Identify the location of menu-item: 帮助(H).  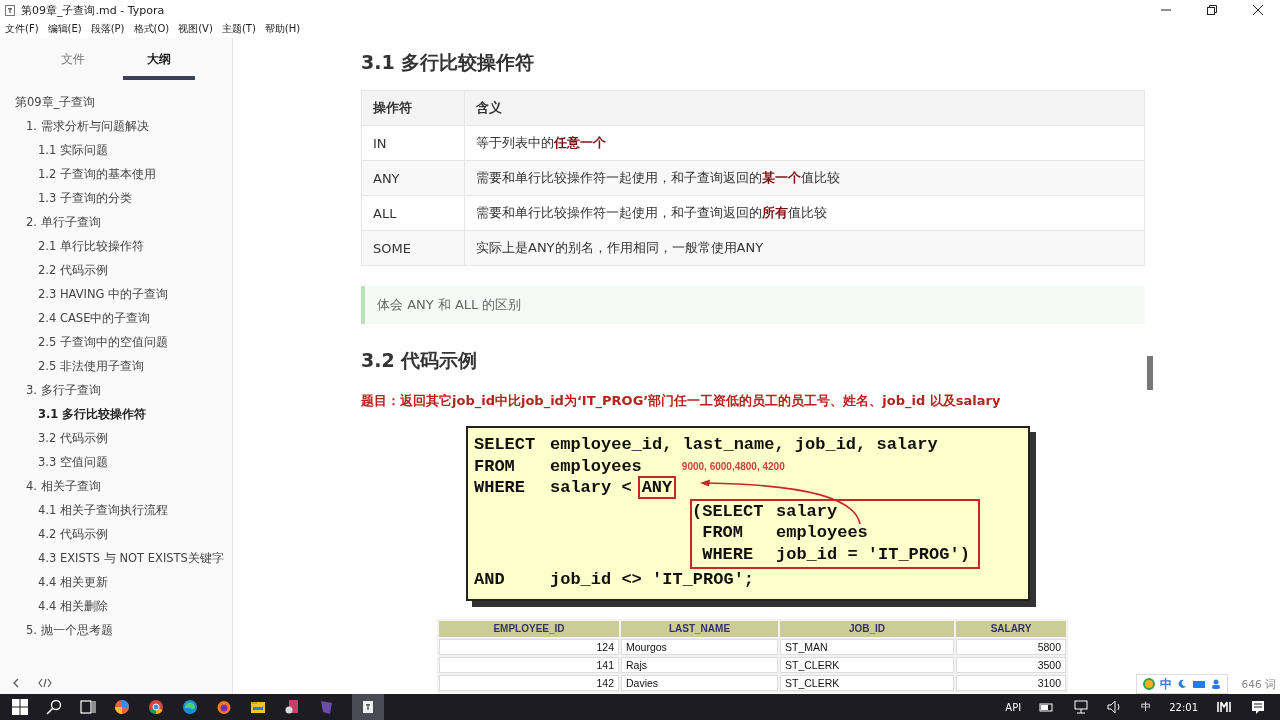
(282, 29).